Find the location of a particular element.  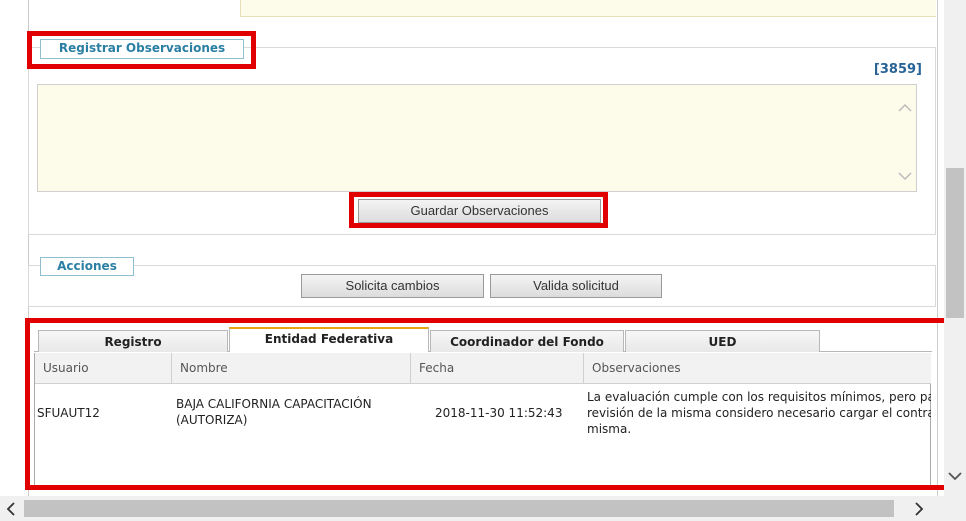

cell-usuario: SFUAUT12 is located at coordinates (68, 413).